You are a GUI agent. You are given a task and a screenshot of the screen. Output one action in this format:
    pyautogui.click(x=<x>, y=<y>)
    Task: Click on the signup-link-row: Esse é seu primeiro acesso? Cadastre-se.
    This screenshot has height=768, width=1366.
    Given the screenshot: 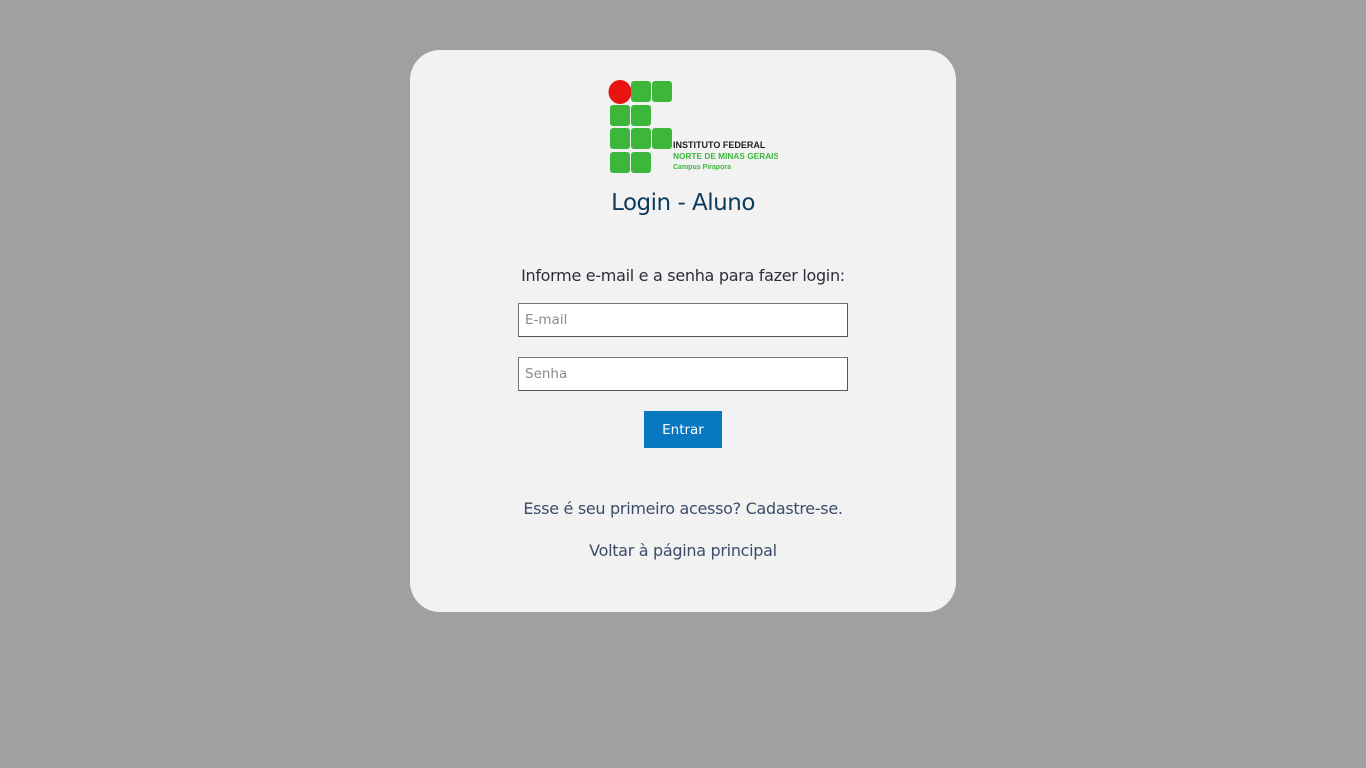 What is the action you would take?
    pyautogui.click(x=683, y=508)
    